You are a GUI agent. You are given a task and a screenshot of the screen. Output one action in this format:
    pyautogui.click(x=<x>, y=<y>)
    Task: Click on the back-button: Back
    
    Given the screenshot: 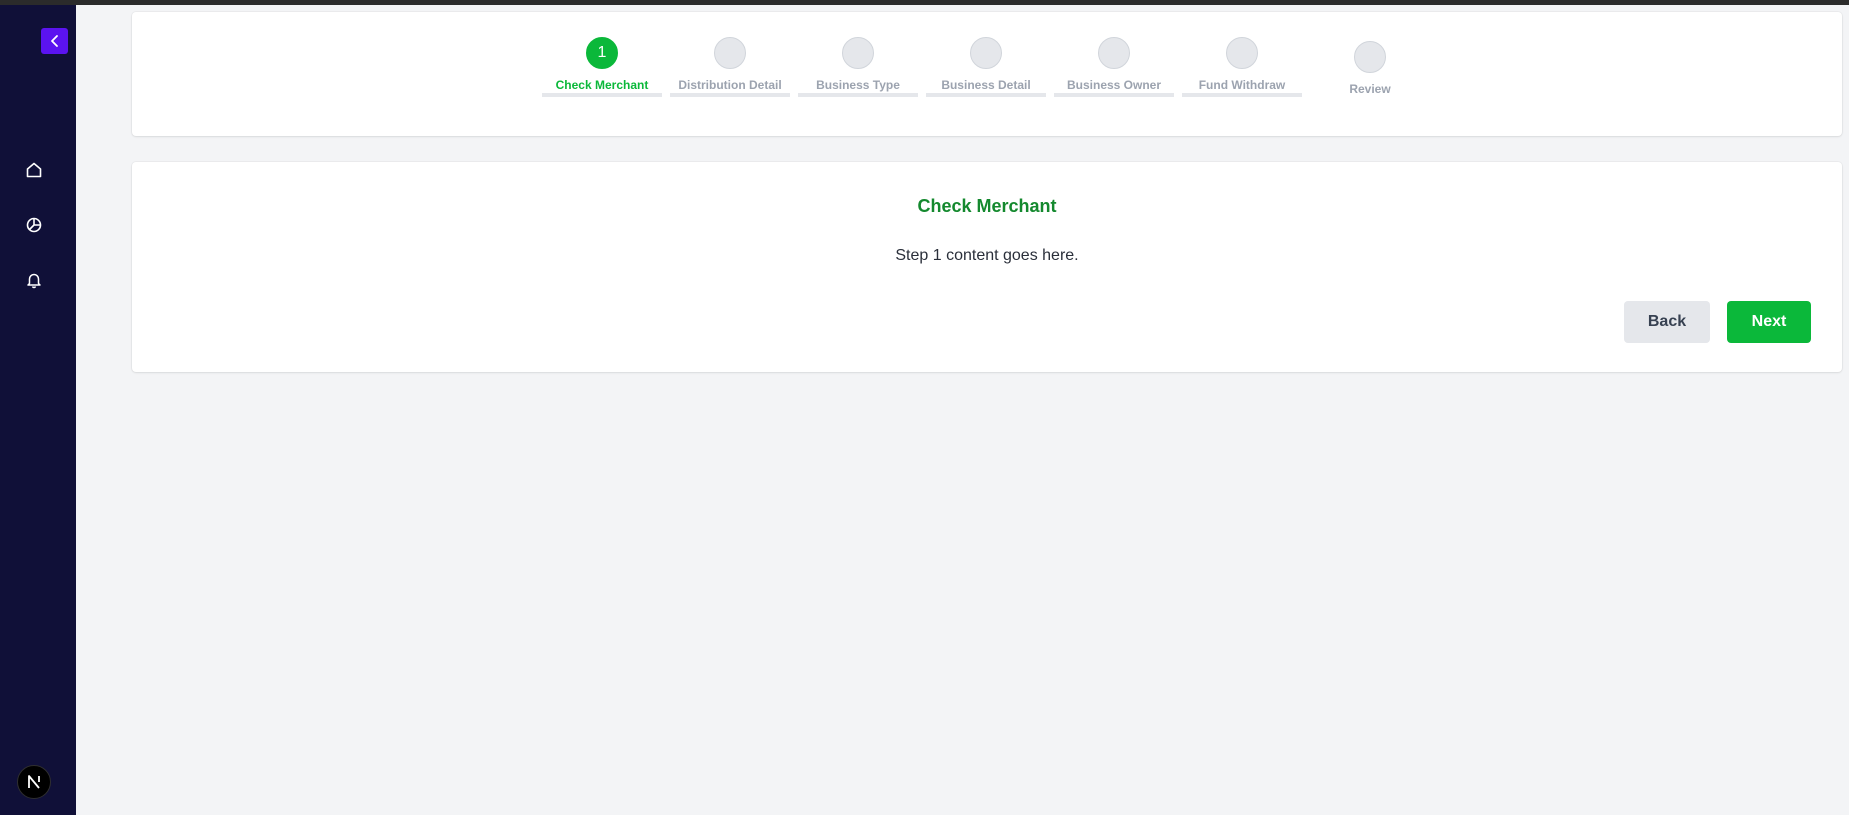 What is the action you would take?
    pyautogui.click(x=1667, y=322)
    